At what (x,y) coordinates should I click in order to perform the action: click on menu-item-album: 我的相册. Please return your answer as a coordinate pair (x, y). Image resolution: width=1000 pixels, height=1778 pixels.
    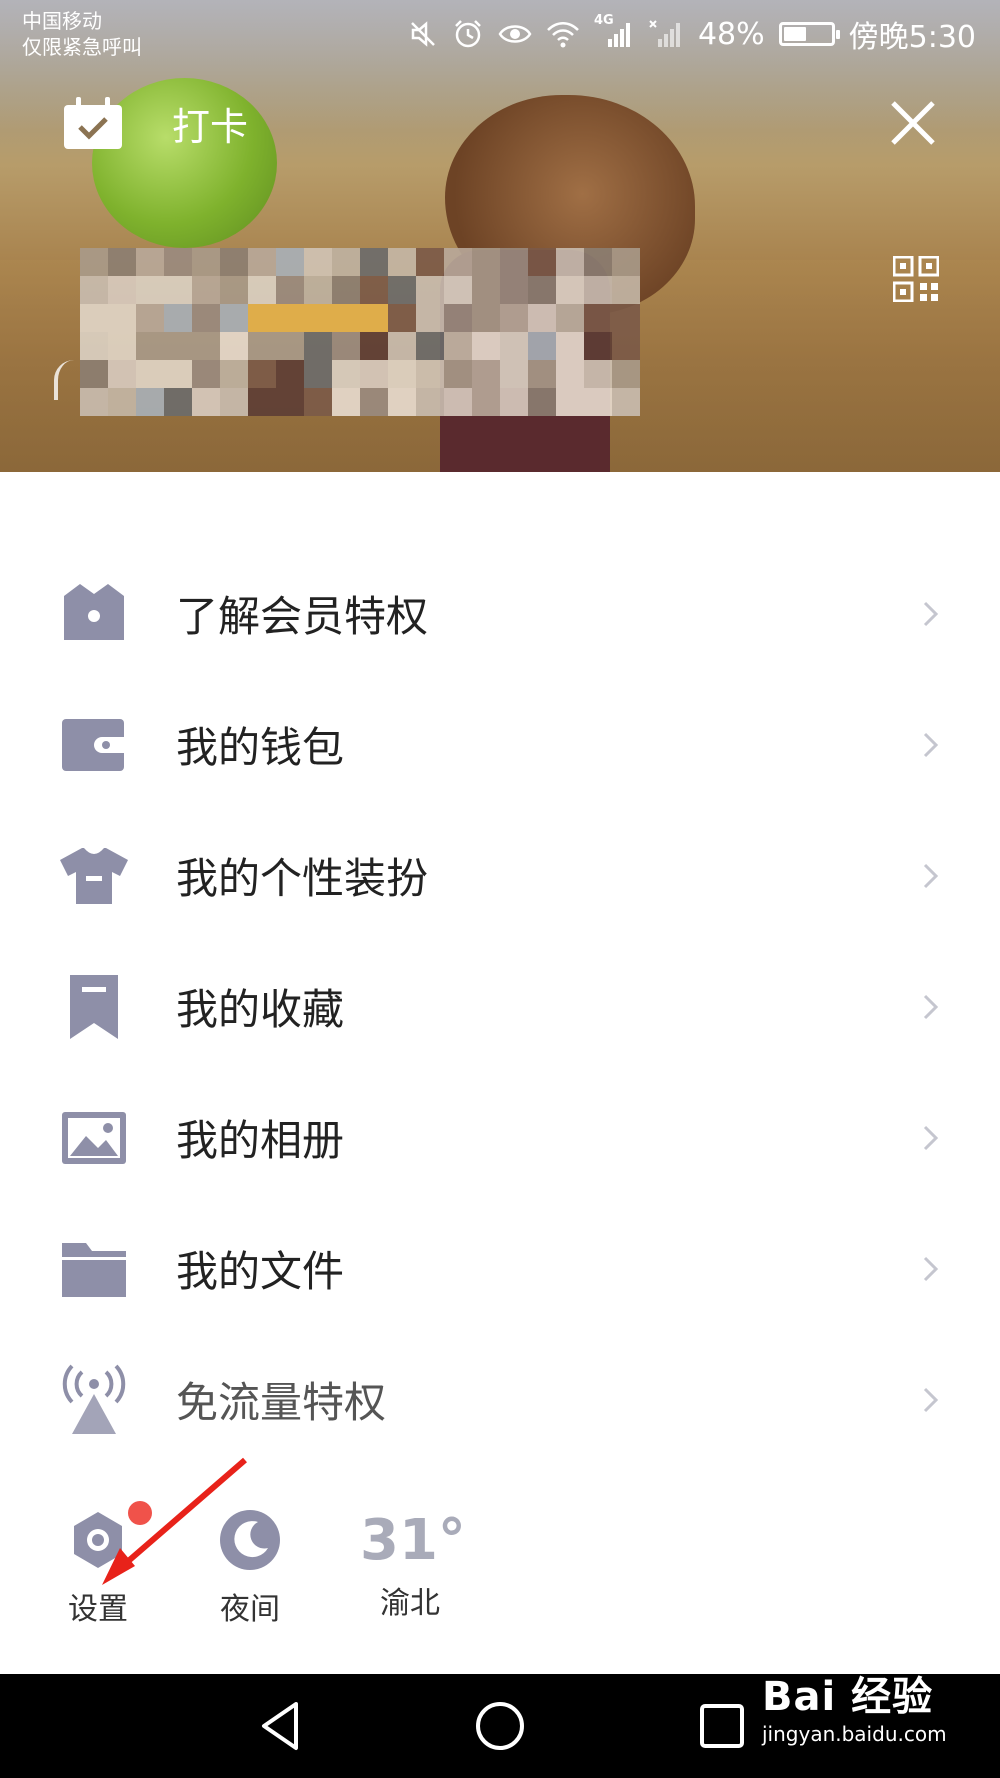
    Looking at the image, I should click on (500, 1137).